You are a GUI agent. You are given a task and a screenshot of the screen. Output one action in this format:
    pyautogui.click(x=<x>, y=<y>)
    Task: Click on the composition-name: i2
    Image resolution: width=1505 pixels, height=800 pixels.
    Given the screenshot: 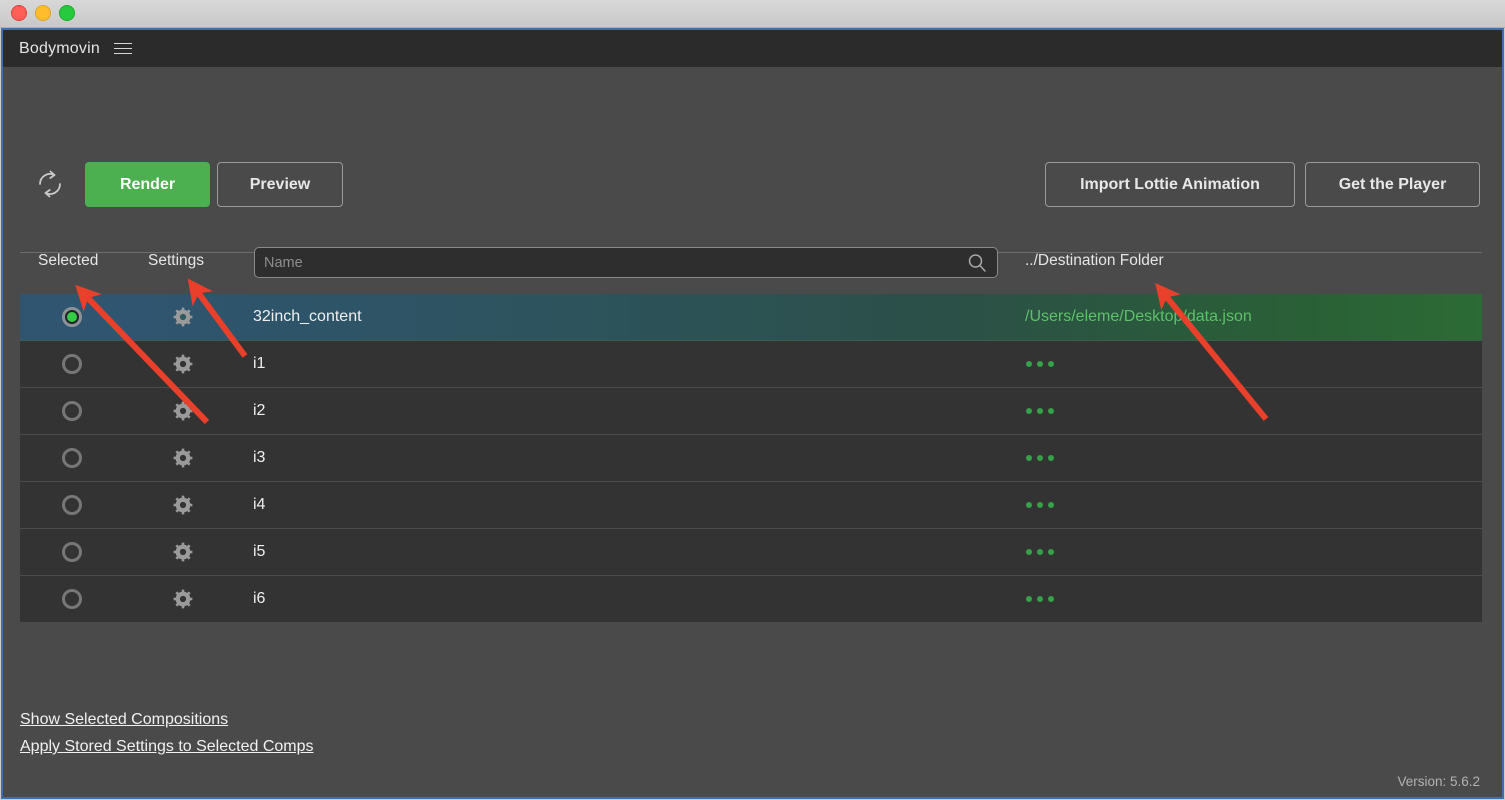 What is the action you would take?
    pyautogui.click(x=259, y=410)
    